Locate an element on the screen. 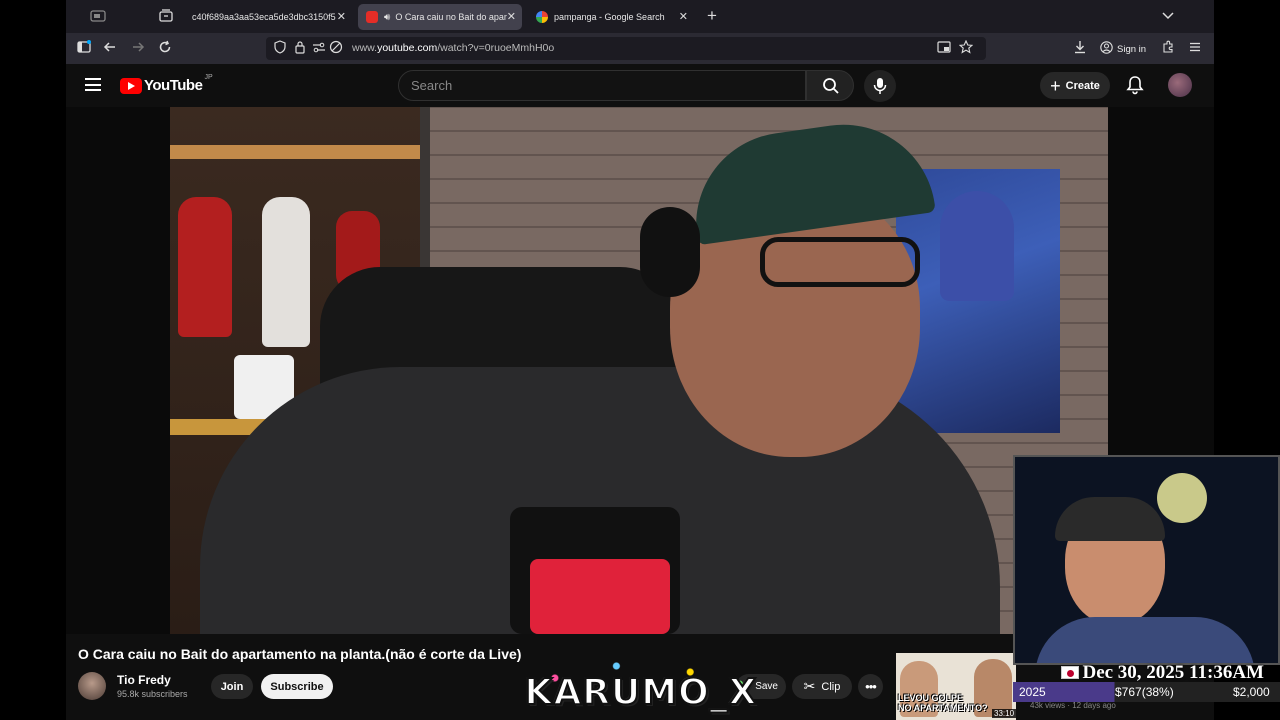  create-button: + Create is located at coordinates (1075, 85).